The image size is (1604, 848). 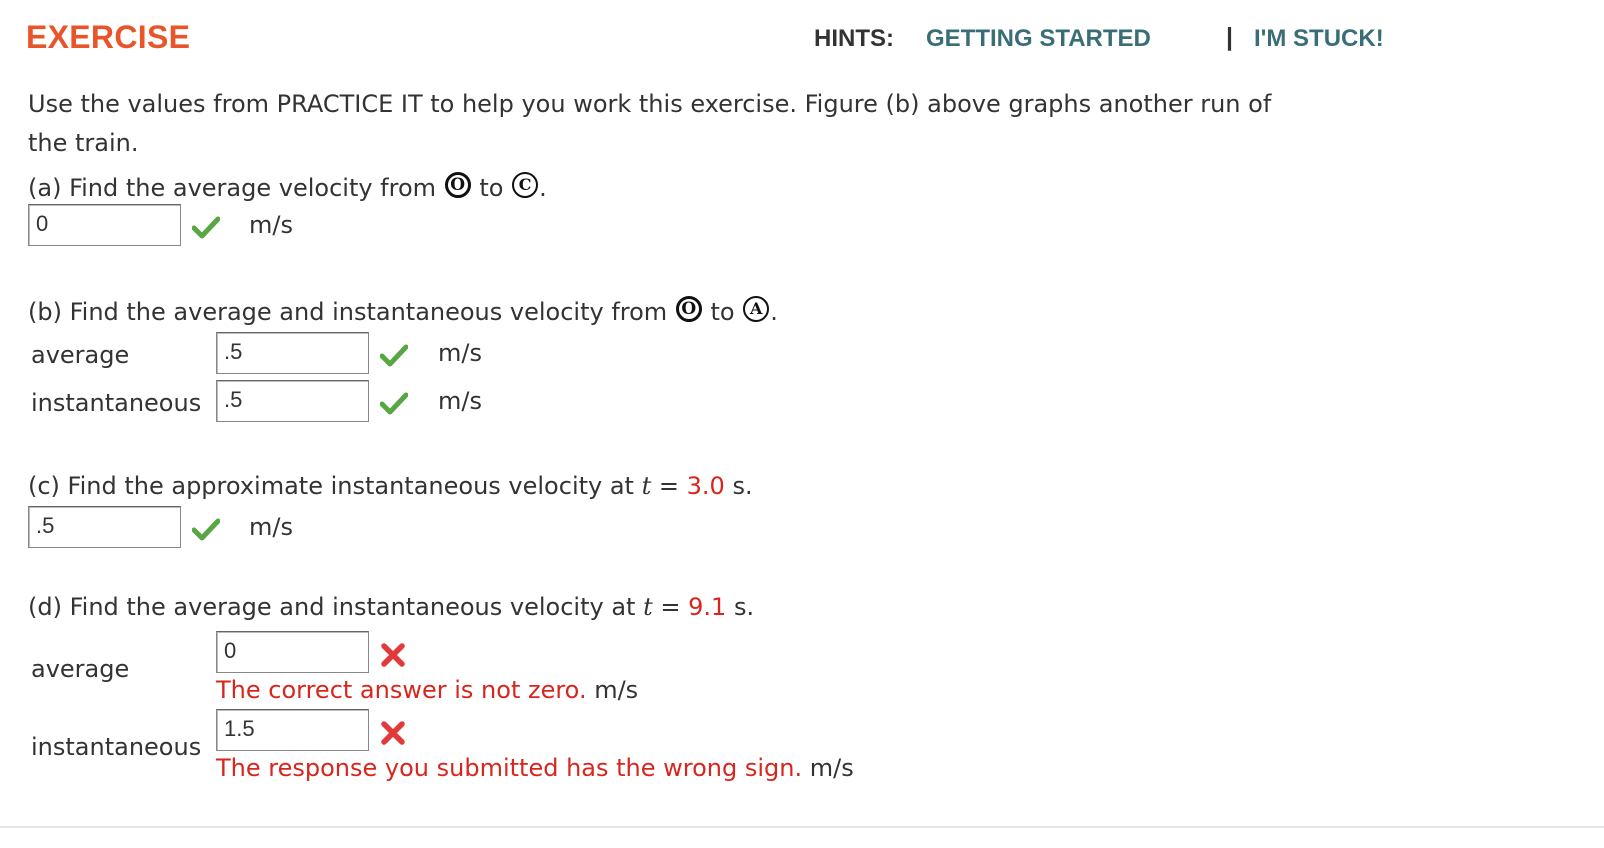 I want to click on part-a-prompt-text: (a) Find the average velocity from, so click(x=232, y=188).